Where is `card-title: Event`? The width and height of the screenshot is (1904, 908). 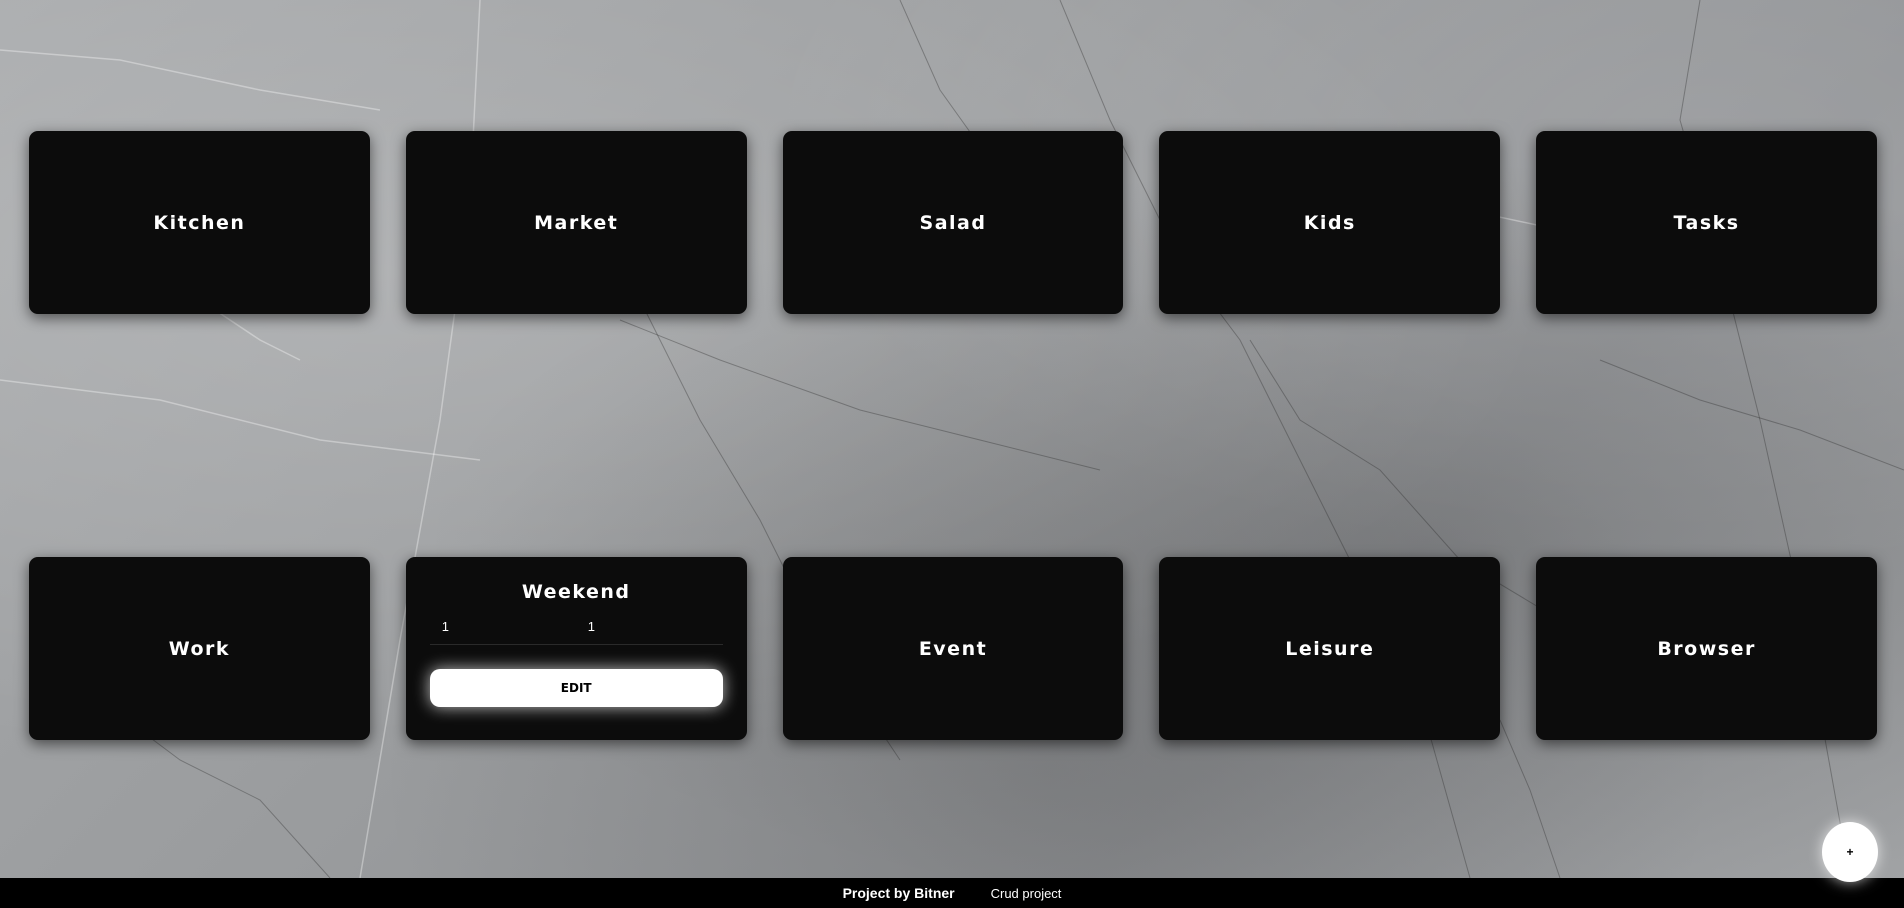 card-title: Event is located at coordinates (953, 648).